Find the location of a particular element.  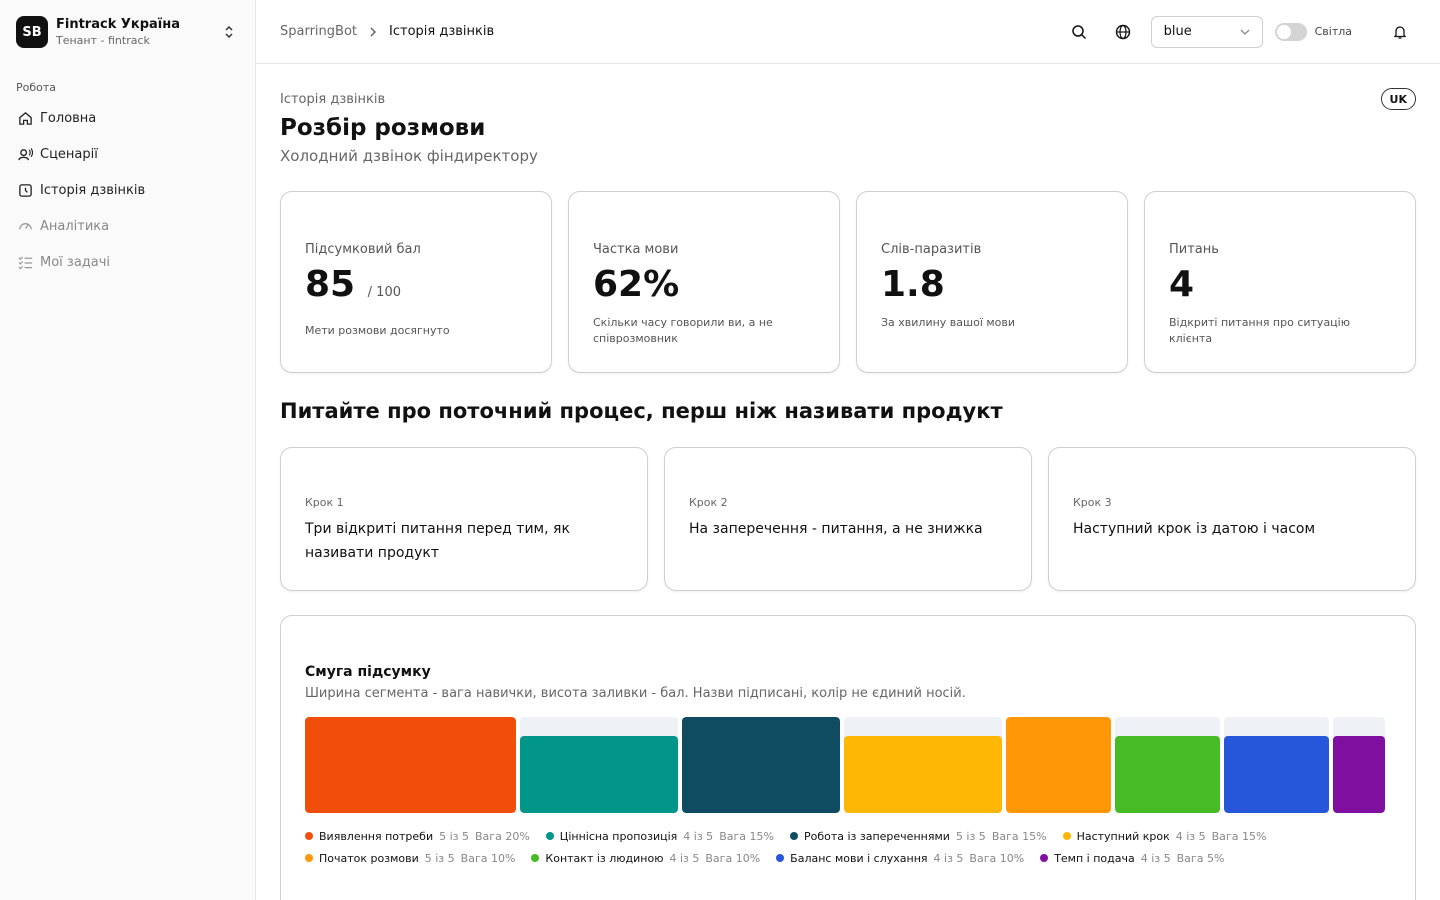

sidebar-item-analytics: Аналітика is located at coordinates (127, 226).